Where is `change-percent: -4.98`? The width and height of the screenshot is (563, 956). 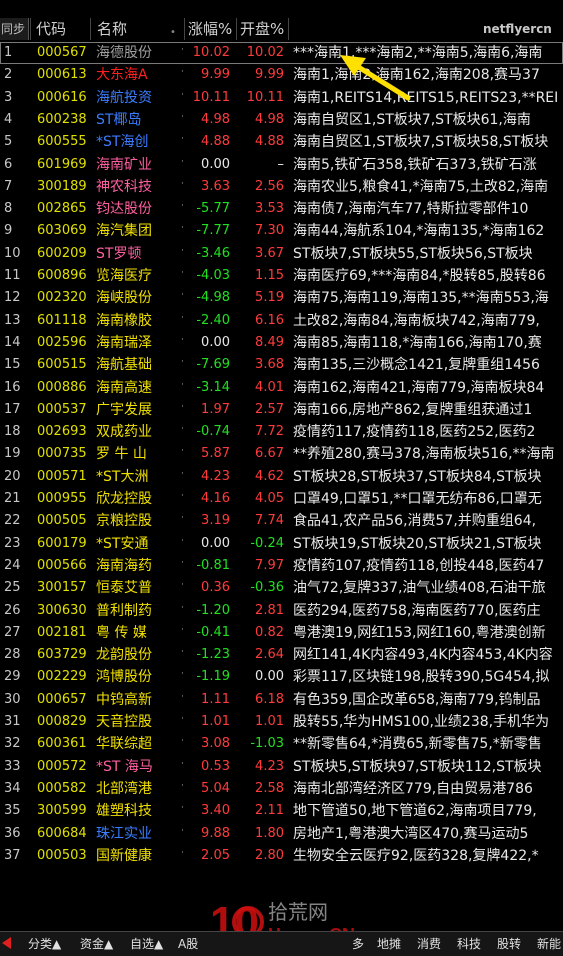 change-percent: -4.98 is located at coordinates (213, 298).